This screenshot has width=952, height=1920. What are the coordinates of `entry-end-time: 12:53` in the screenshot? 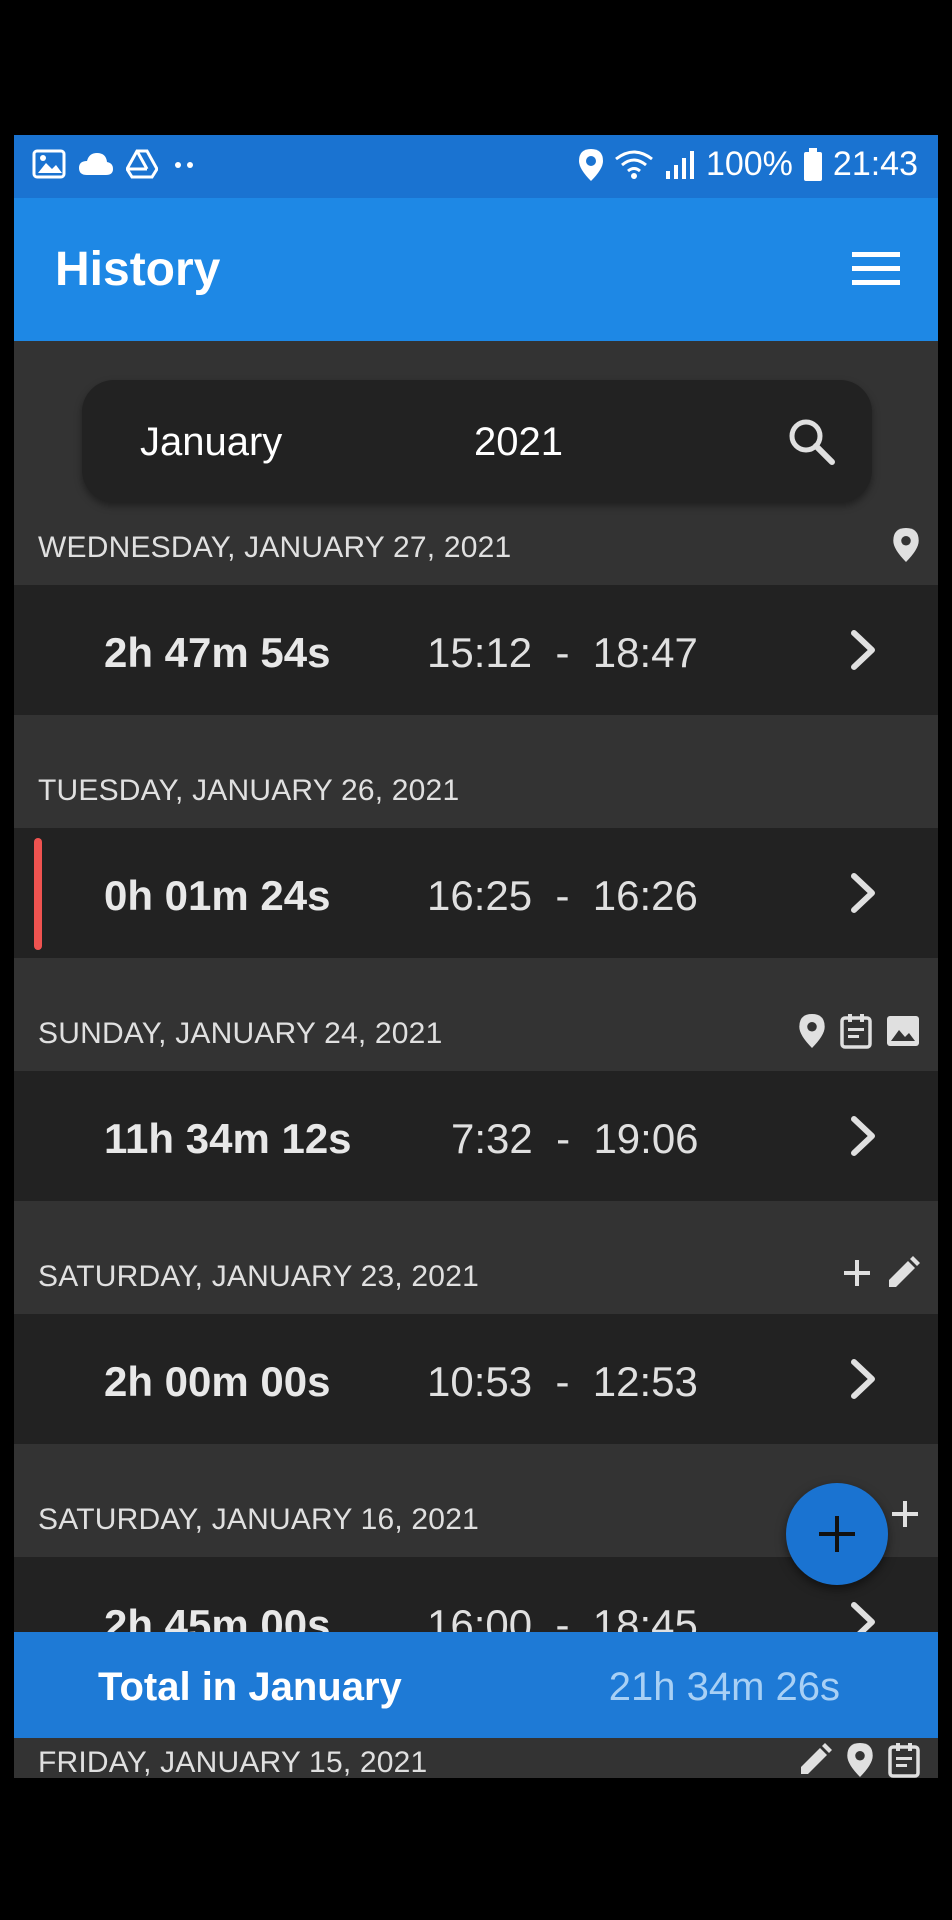 It's located at (645, 1381).